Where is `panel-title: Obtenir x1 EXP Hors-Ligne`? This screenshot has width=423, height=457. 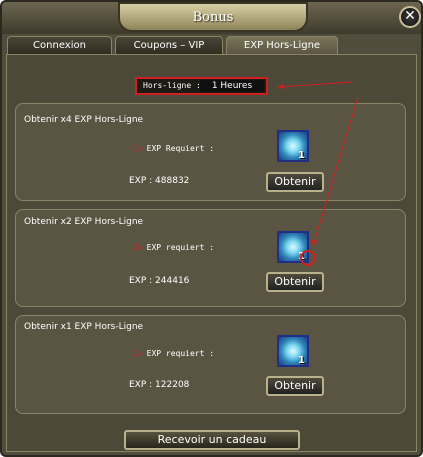
panel-title: Obtenir x1 EXP Hors-Ligne is located at coordinates (84, 327).